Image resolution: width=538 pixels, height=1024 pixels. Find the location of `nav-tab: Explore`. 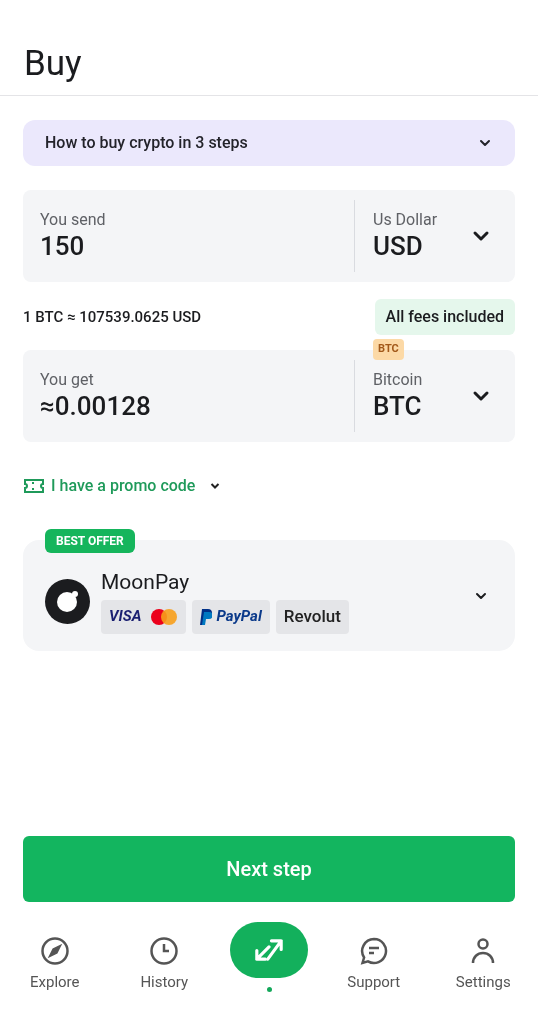

nav-tab: Explore is located at coordinates (55, 958).